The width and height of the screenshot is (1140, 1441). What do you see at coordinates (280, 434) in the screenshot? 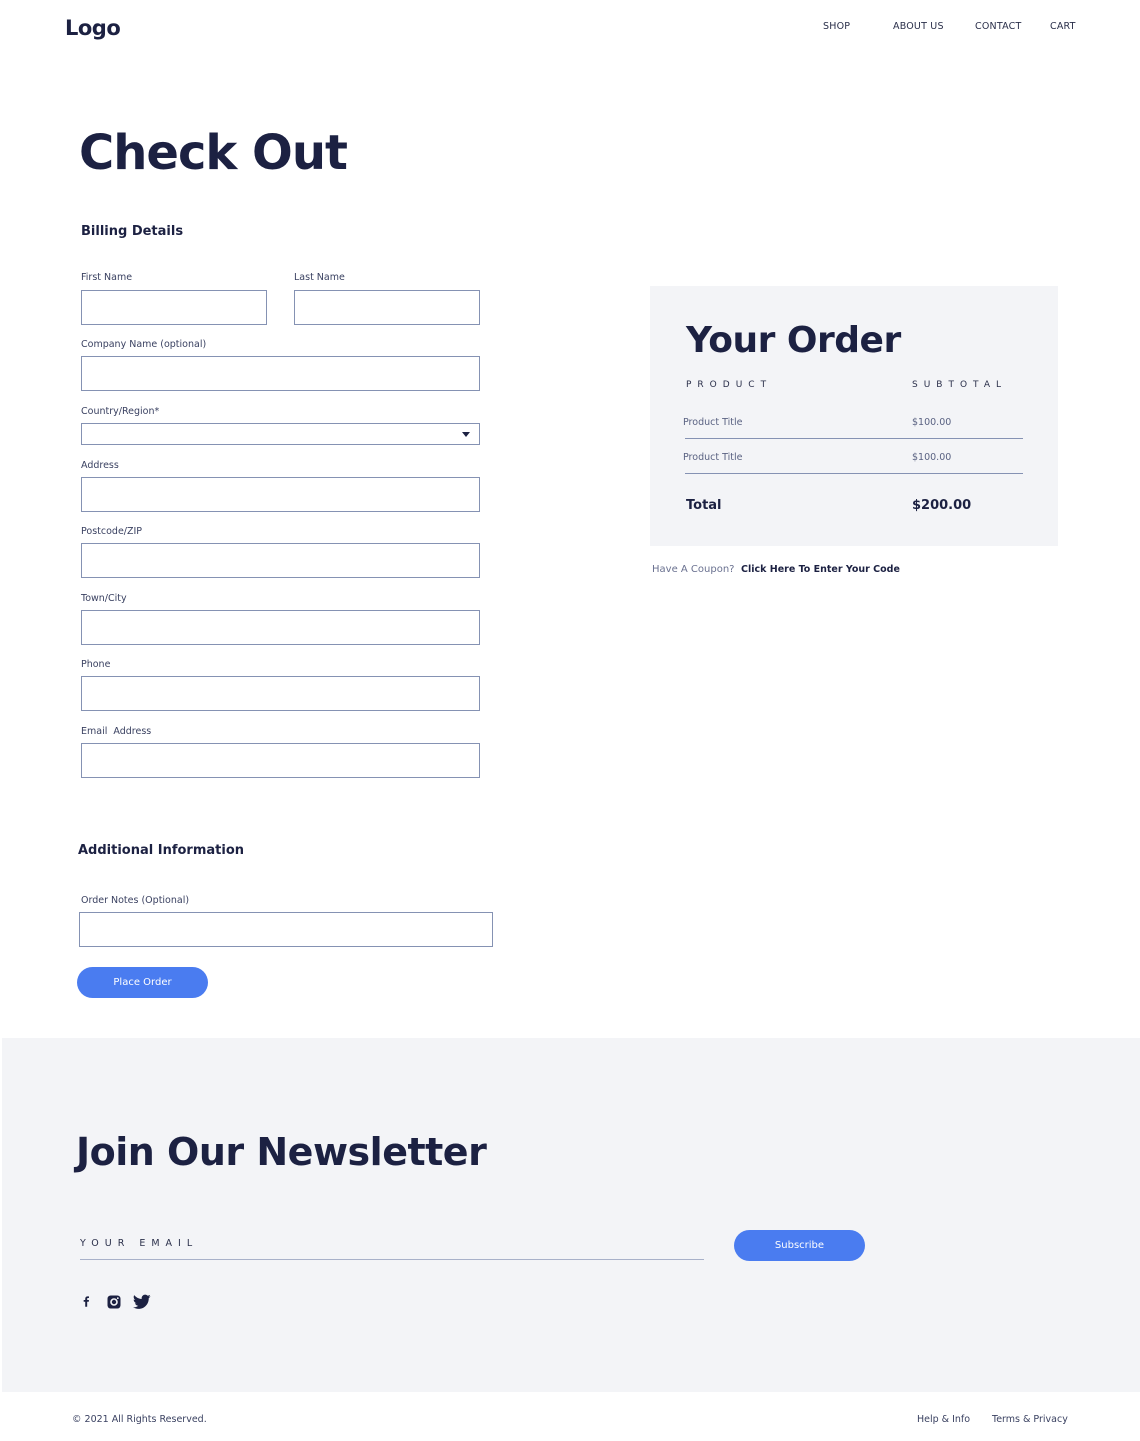
I see `country-select` at bounding box center [280, 434].